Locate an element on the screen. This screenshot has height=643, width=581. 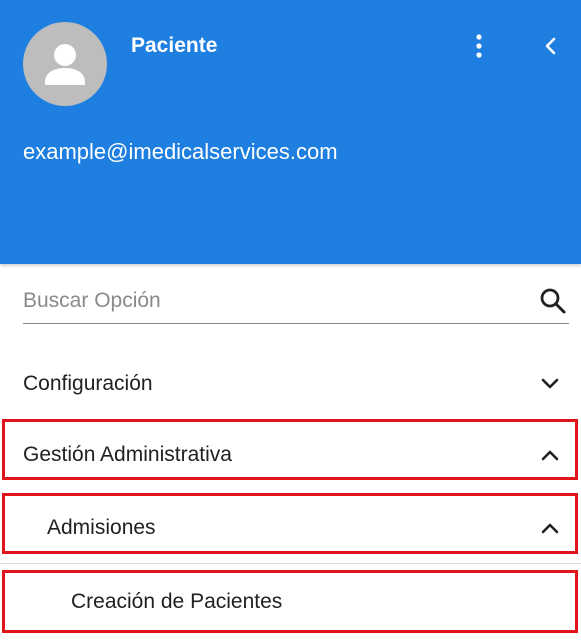
avatar is located at coordinates (65, 64).